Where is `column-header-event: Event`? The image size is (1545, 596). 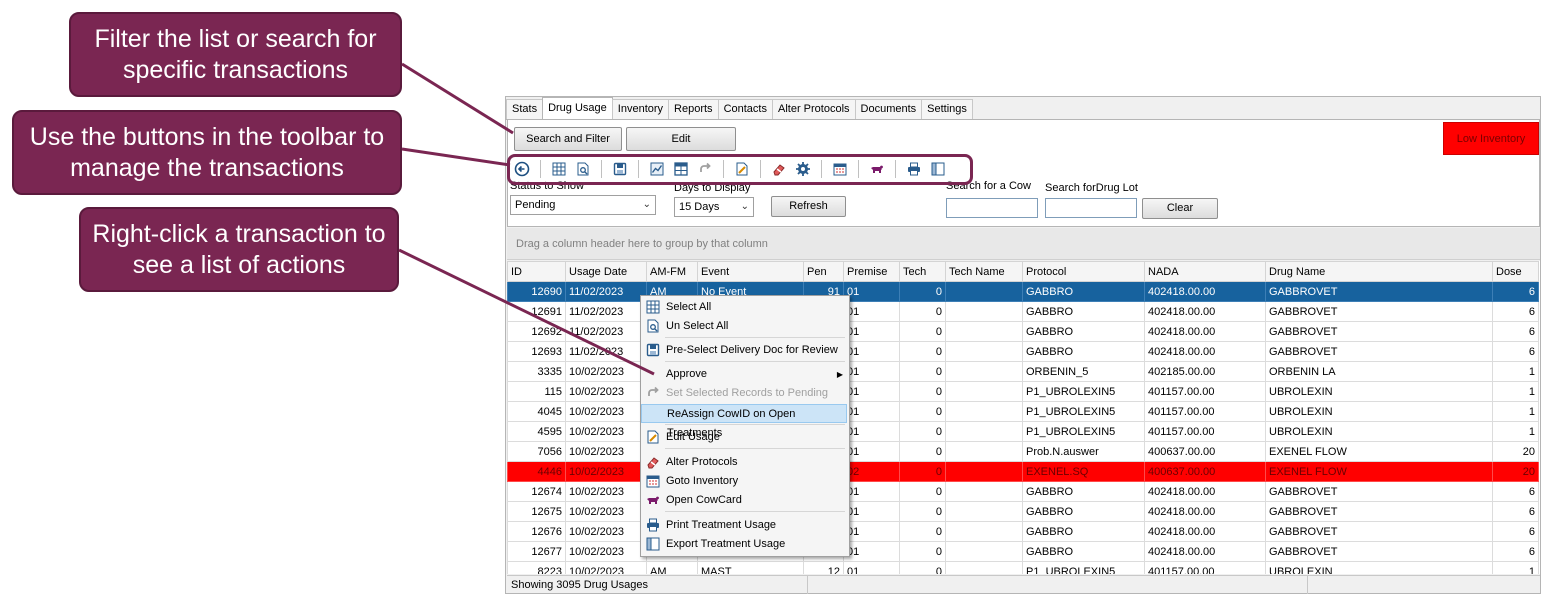 column-header-event: Event is located at coordinates (750, 271).